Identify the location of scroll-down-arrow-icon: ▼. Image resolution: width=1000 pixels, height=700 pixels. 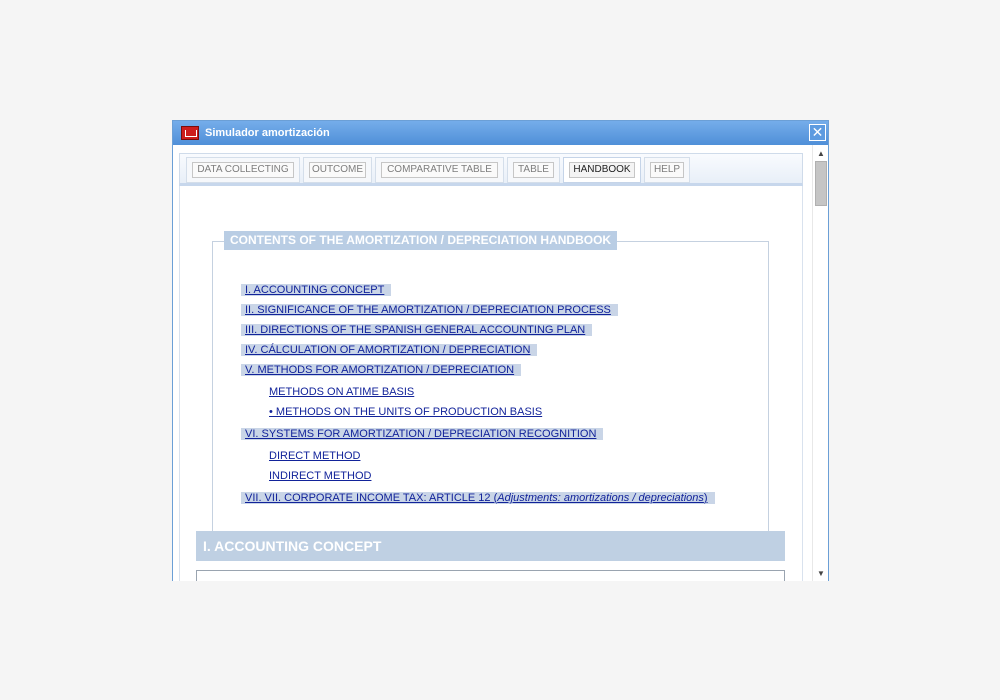
(821, 574).